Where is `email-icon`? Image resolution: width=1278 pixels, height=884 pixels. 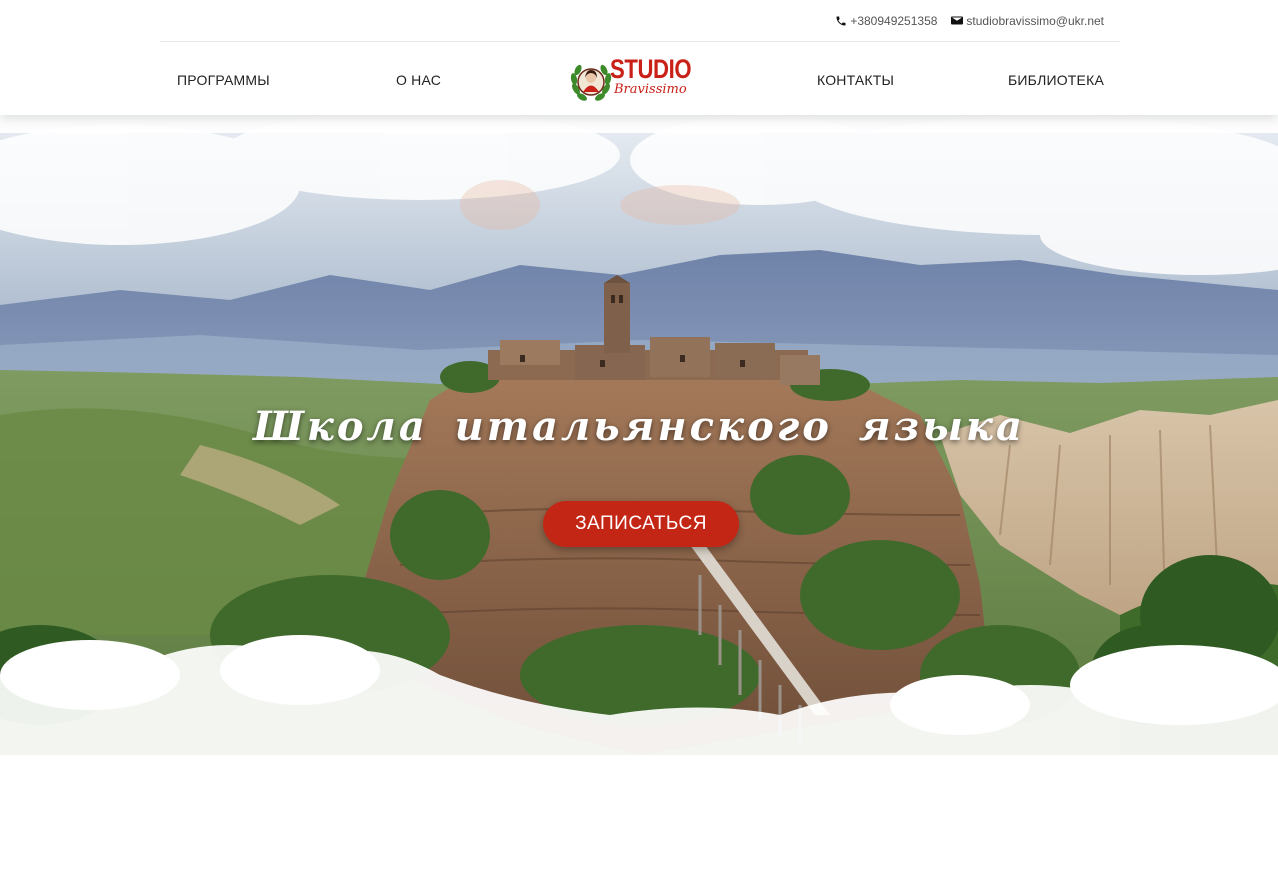
email-icon is located at coordinates (957, 20).